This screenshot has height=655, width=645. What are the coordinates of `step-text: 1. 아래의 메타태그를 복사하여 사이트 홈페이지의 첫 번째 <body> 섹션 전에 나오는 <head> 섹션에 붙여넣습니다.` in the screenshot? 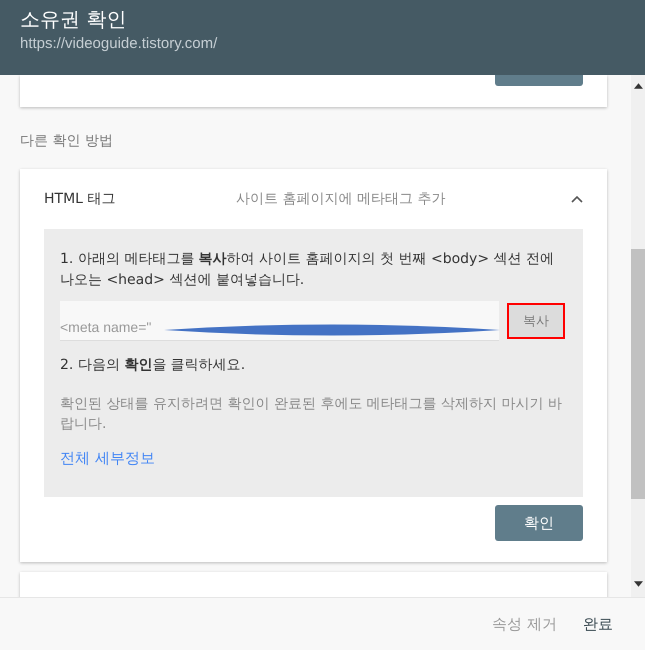 It's located at (307, 270).